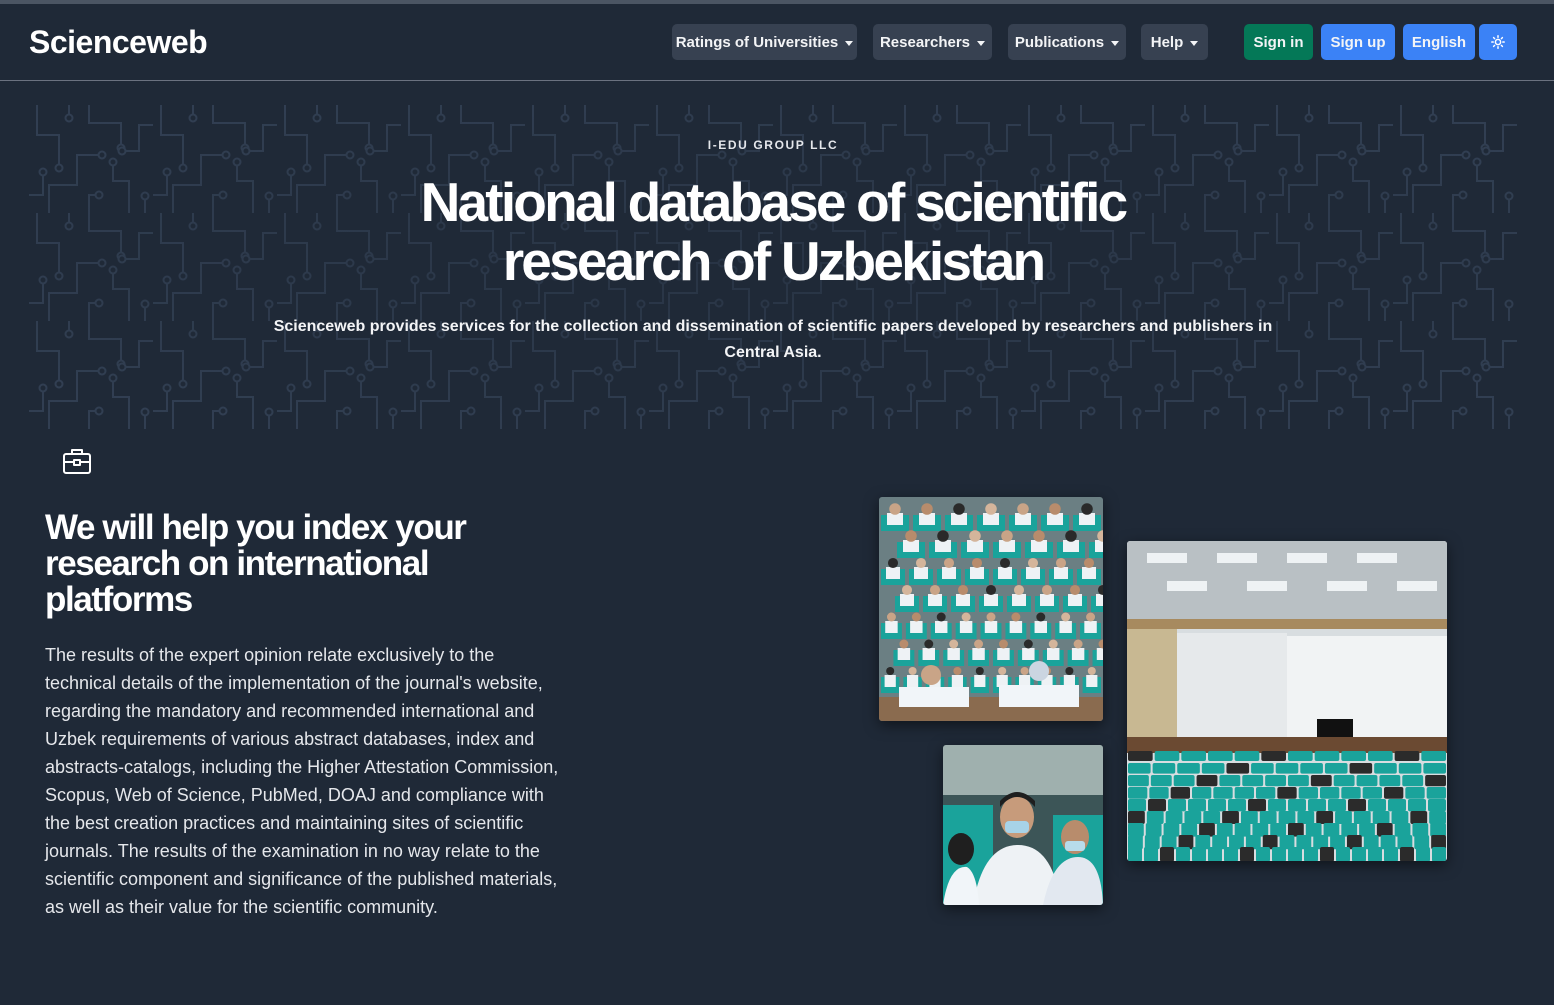 This screenshot has width=1554, height=1005. What do you see at coordinates (1287, 701) in the screenshot?
I see `auditorium-photo` at bounding box center [1287, 701].